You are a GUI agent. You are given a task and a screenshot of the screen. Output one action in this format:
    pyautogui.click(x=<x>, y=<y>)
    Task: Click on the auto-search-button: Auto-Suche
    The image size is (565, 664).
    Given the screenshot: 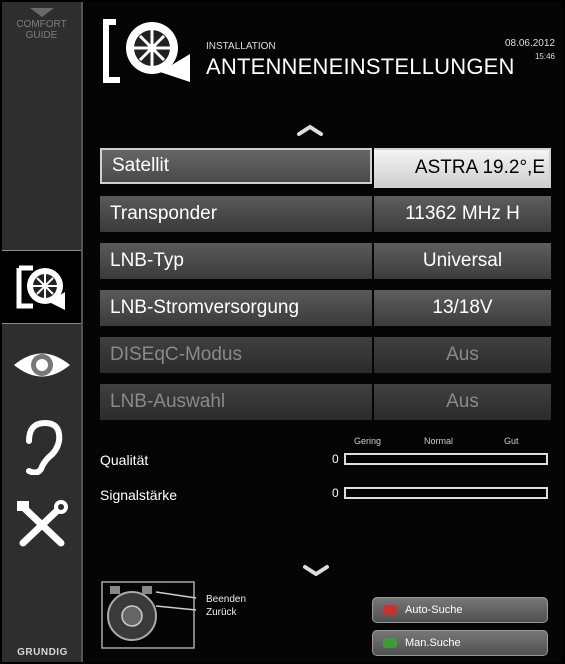 What is the action you would take?
    pyautogui.click(x=460, y=610)
    